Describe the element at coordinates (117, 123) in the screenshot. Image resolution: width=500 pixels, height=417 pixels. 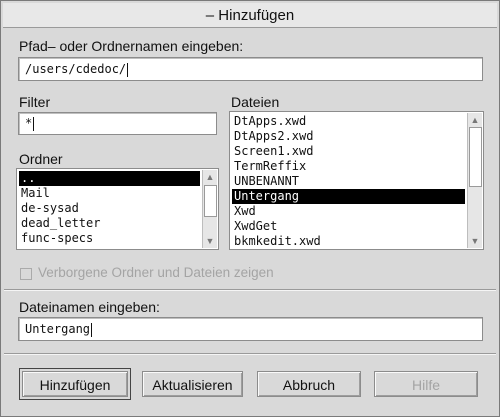
I see `filter-input: *` at that location.